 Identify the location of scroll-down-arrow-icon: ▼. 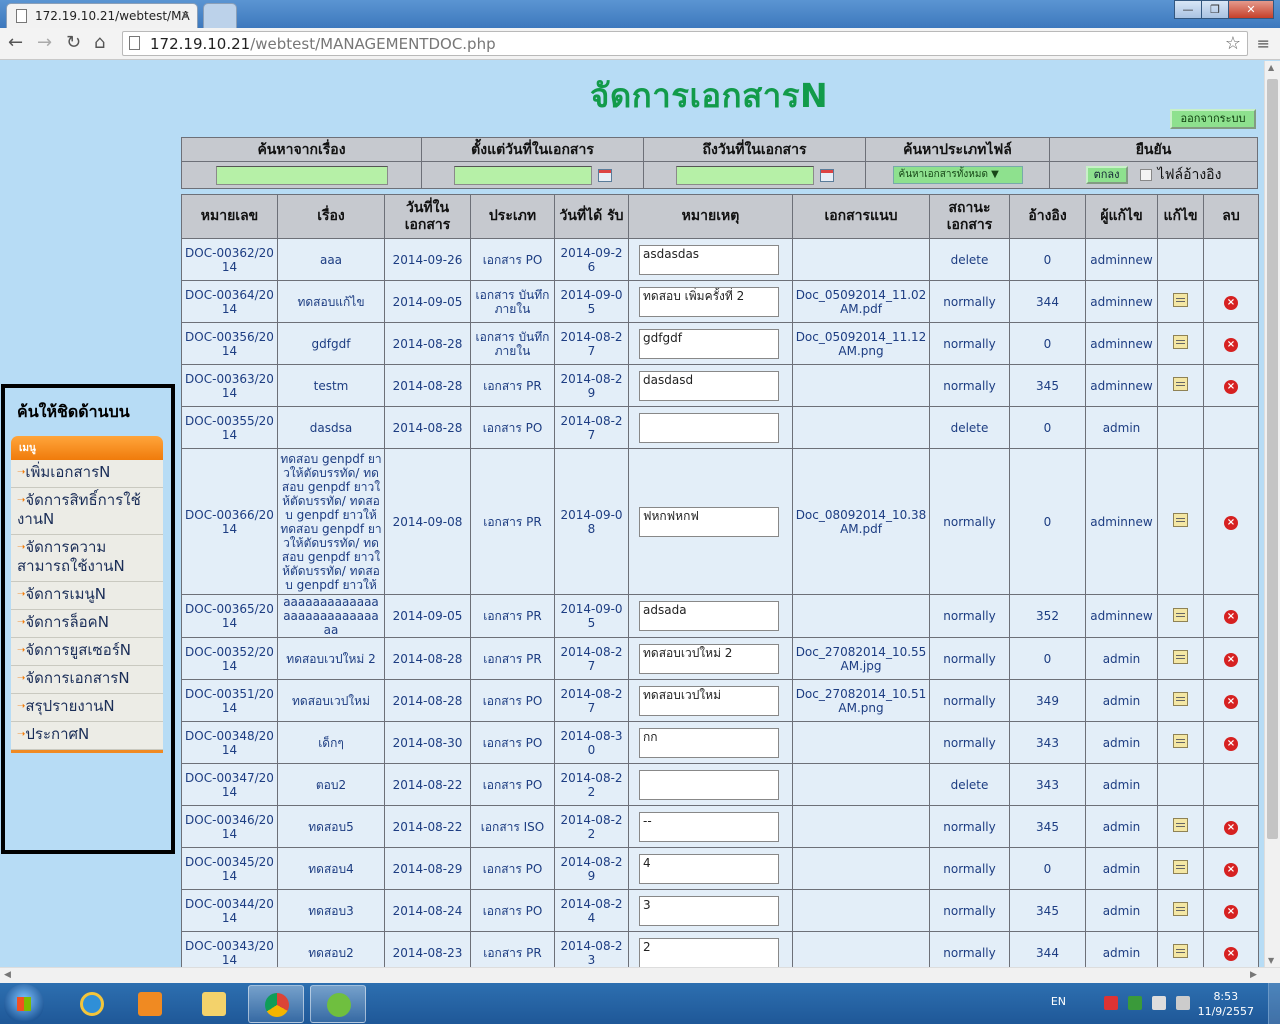
(1271, 960).